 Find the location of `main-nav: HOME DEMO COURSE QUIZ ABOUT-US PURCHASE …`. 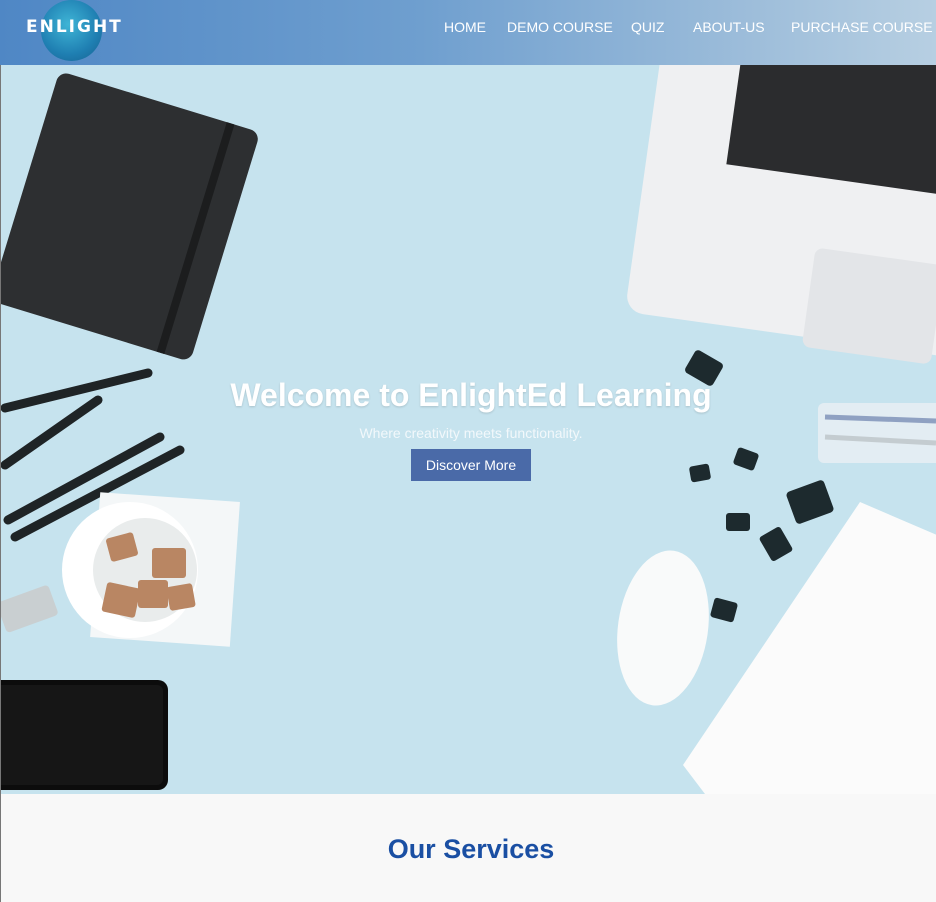

main-nav: HOME DEMO COURSE QUIZ ABOUT-US PURCHASE … is located at coordinates (468, 29).